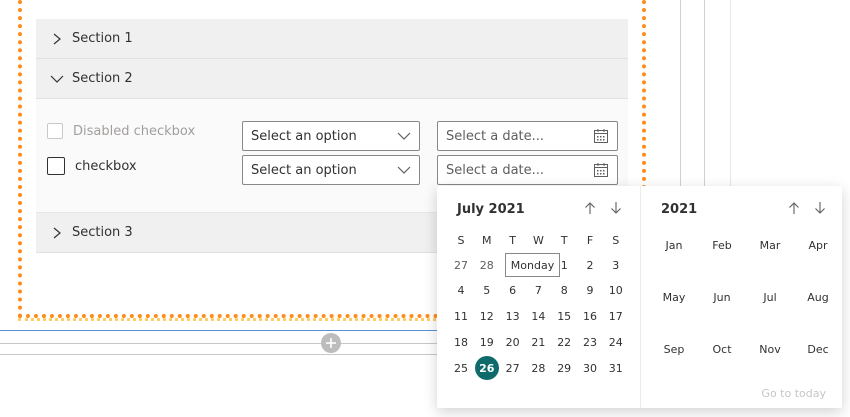  Describe the element at coordinates (770, 245) in the screenshot. I see `month-cell: Mar` at that location.